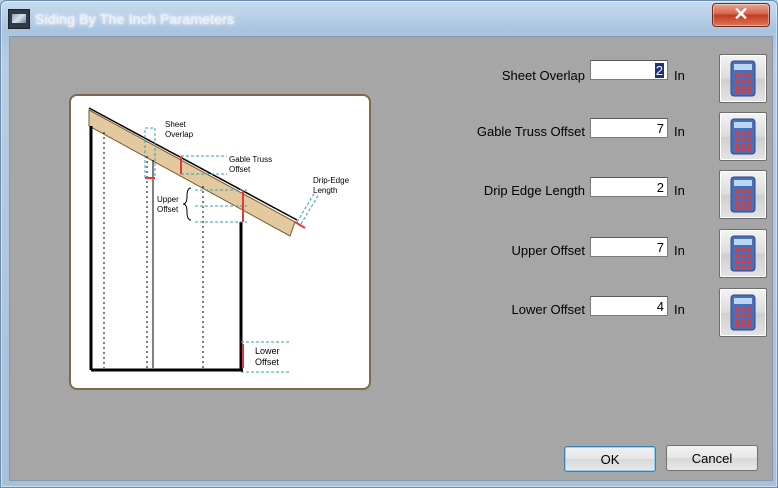  Describe the element at coordinates (389, 19) in the screenshot. I see `title-bar: Siding By The Inch Parameters ✕` at that location.